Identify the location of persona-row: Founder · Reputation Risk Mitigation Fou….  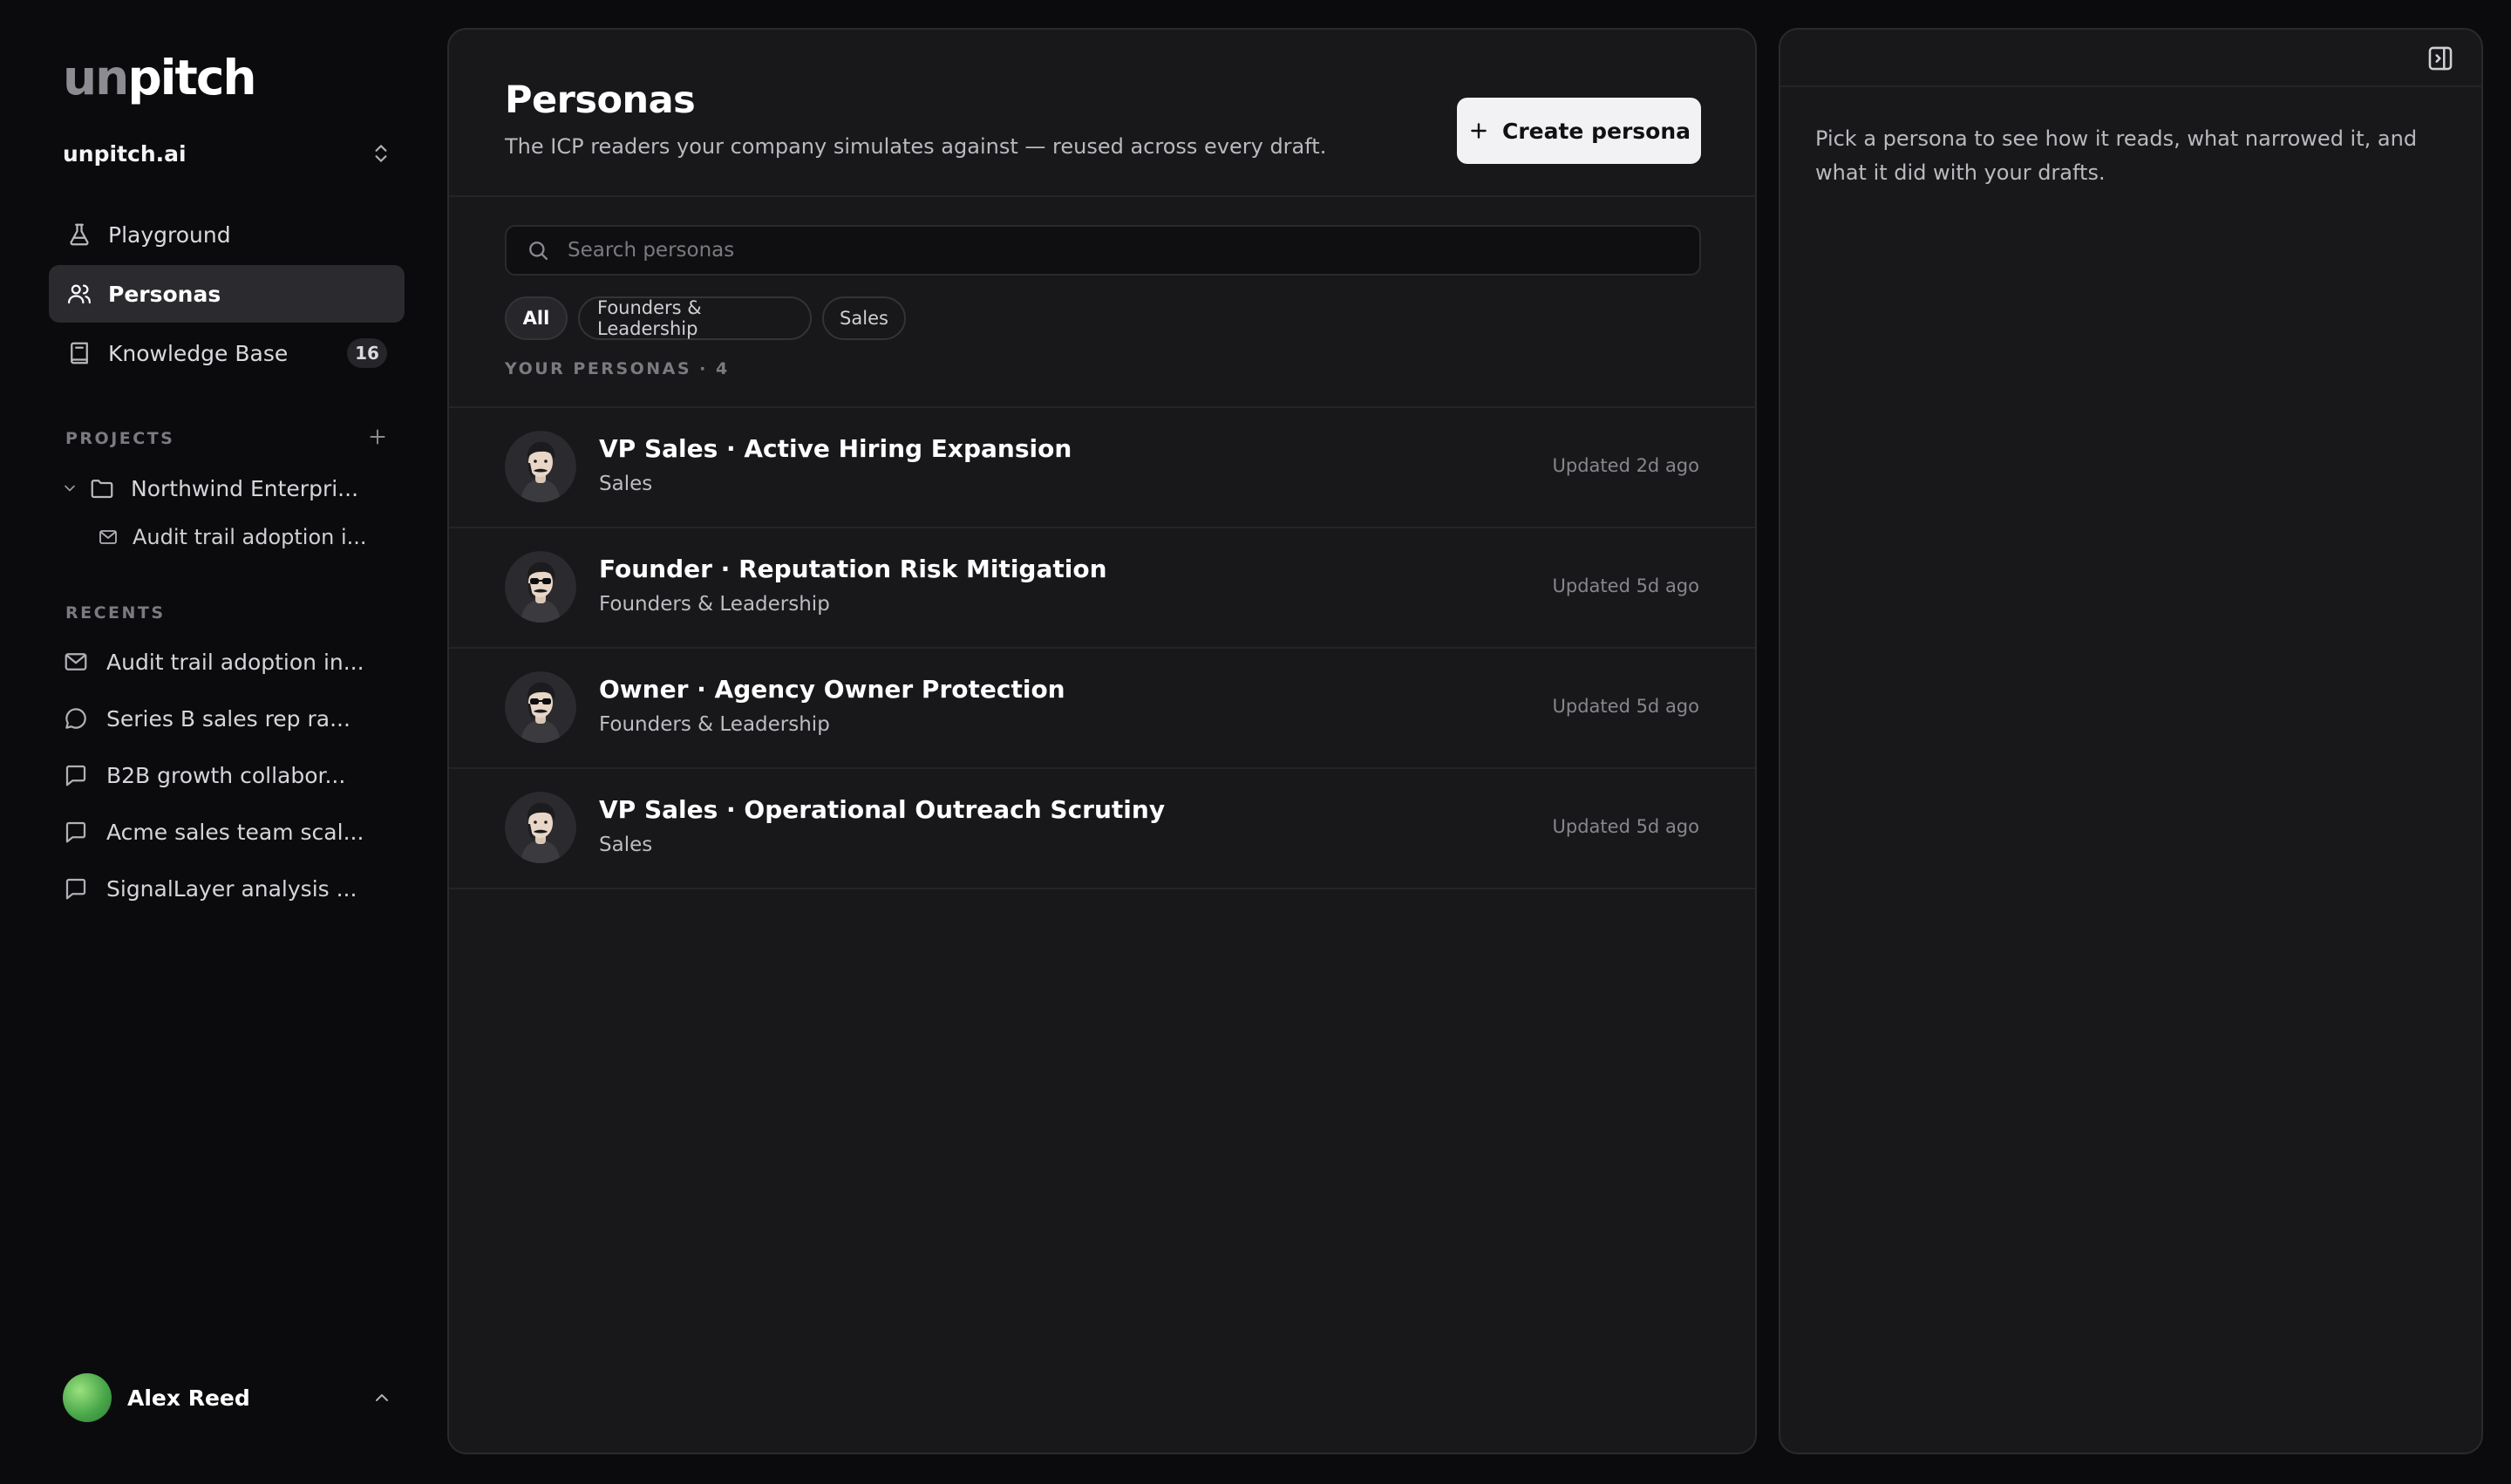
(1102, 587).